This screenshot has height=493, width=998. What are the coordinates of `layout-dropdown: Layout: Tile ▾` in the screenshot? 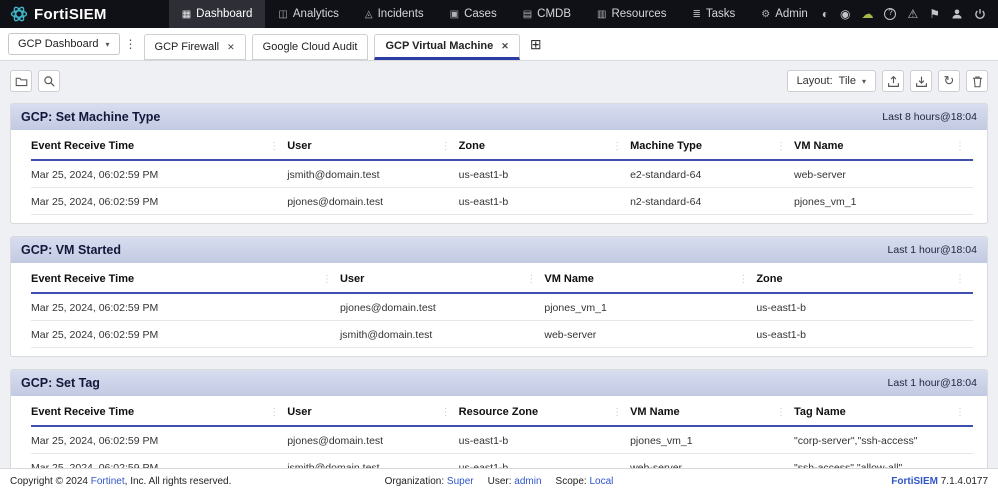 It's located at (831, 81).